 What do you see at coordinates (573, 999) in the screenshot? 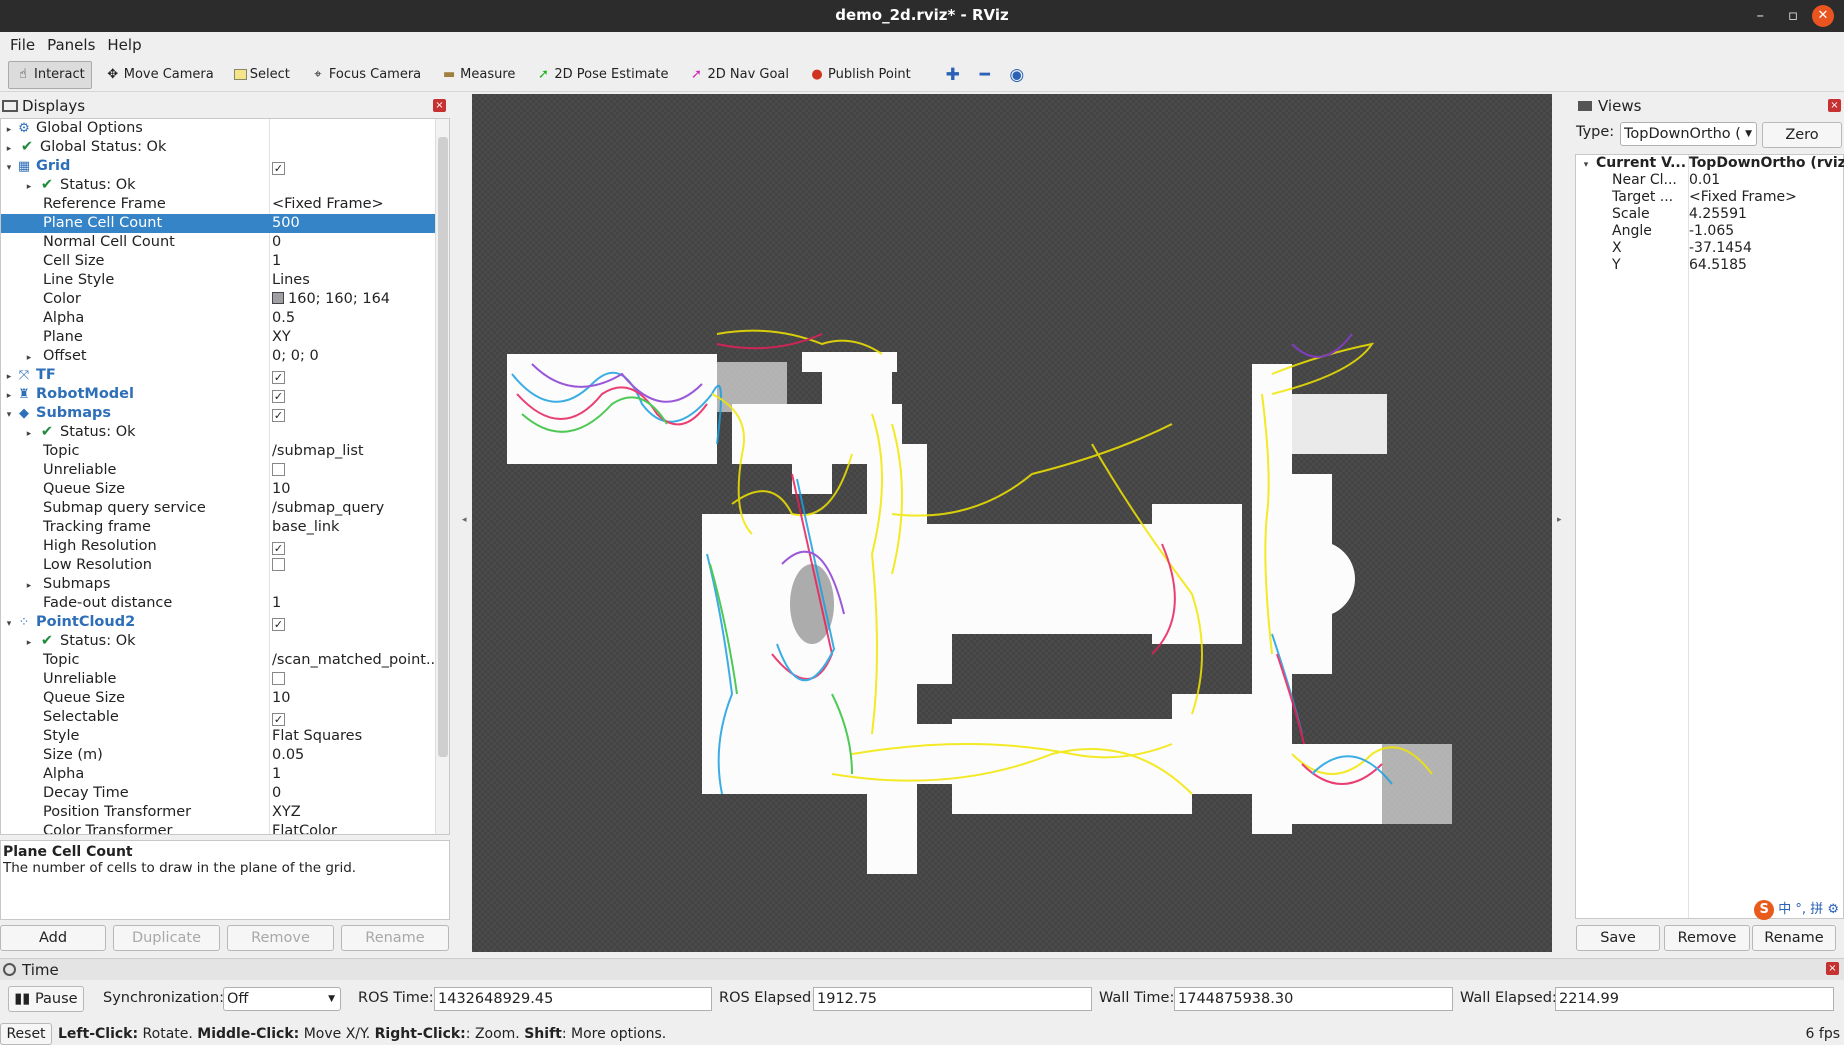
I see `ros-time-field: 1432648929.45` at bounding box center [573, 999].